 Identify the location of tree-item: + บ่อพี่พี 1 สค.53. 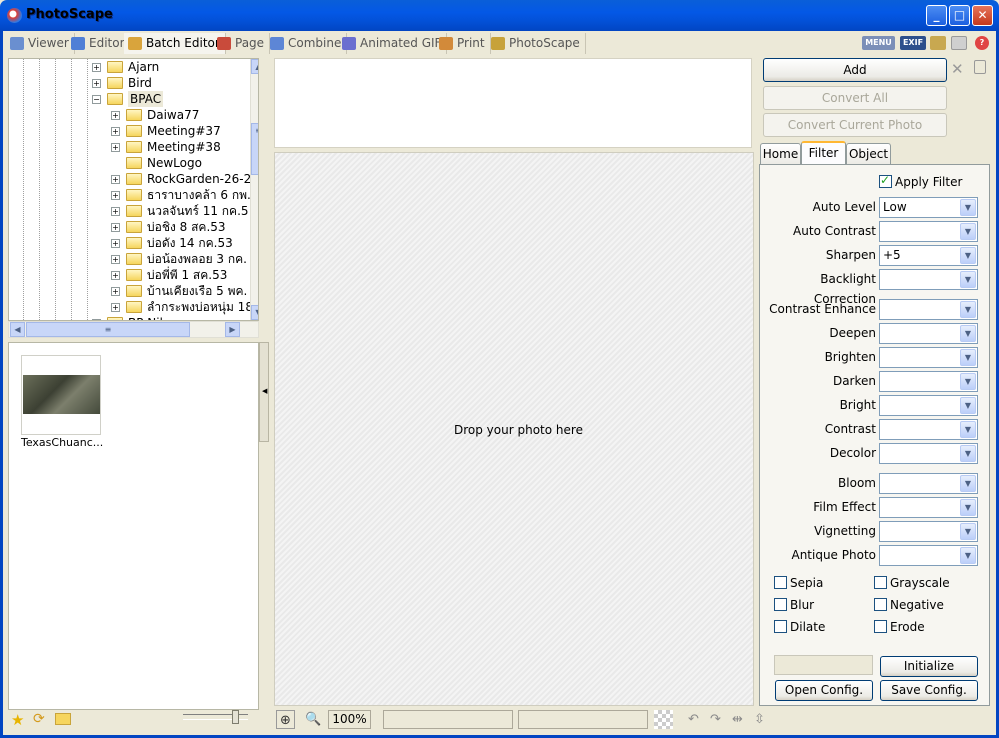
(129, 275).